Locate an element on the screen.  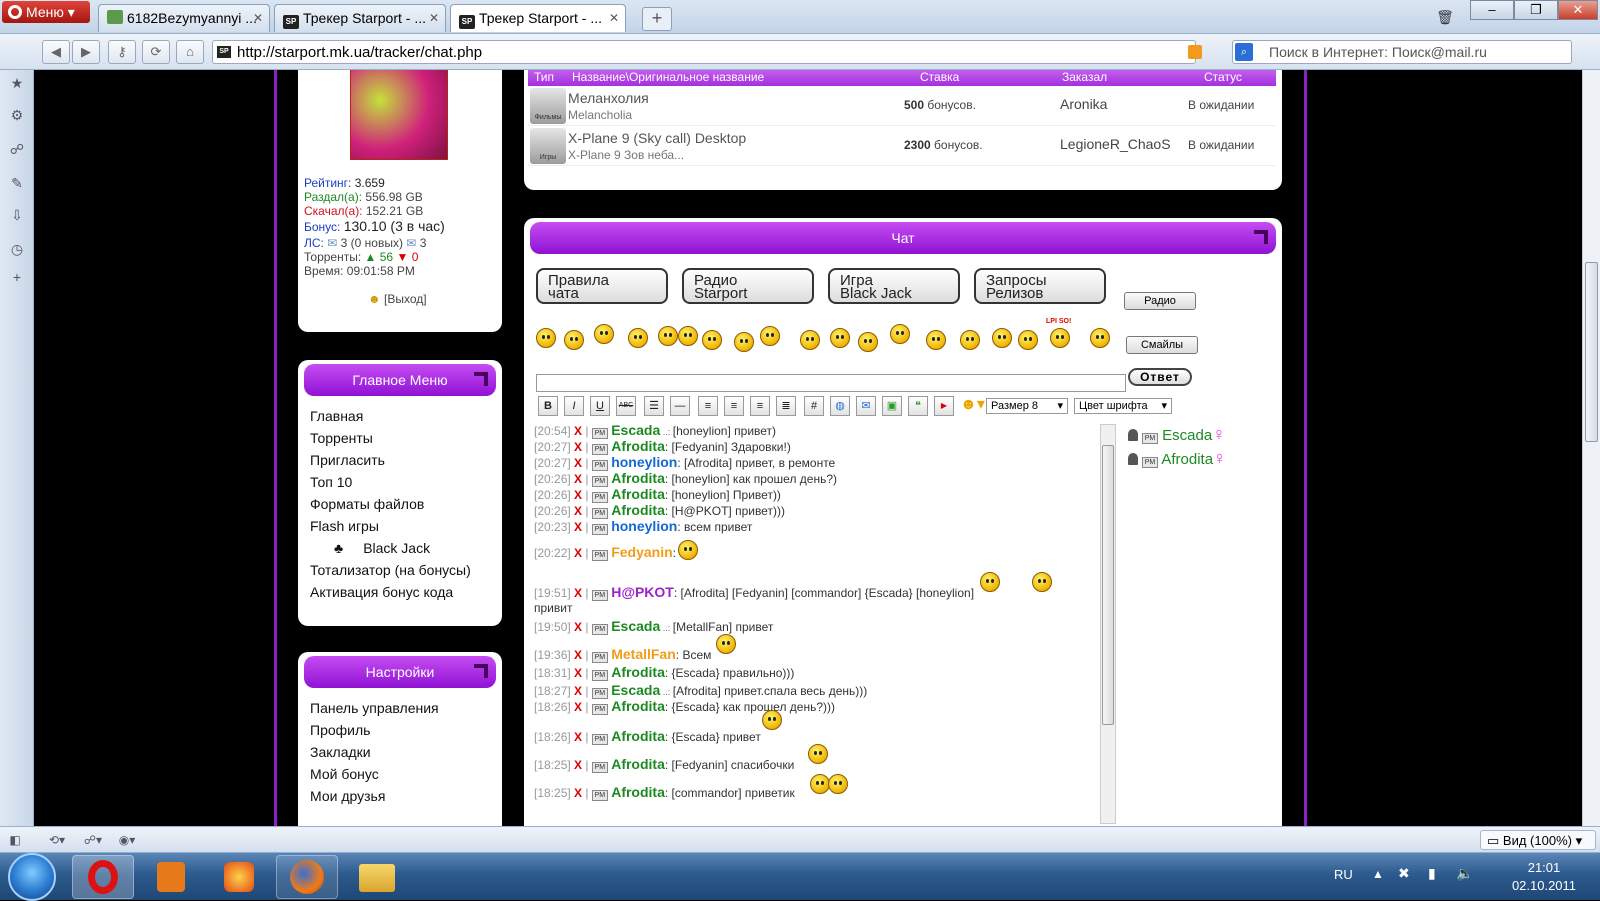
menu-item-totalizator: Тотализатор (на бонусы) is located at coordinates (390, 570).